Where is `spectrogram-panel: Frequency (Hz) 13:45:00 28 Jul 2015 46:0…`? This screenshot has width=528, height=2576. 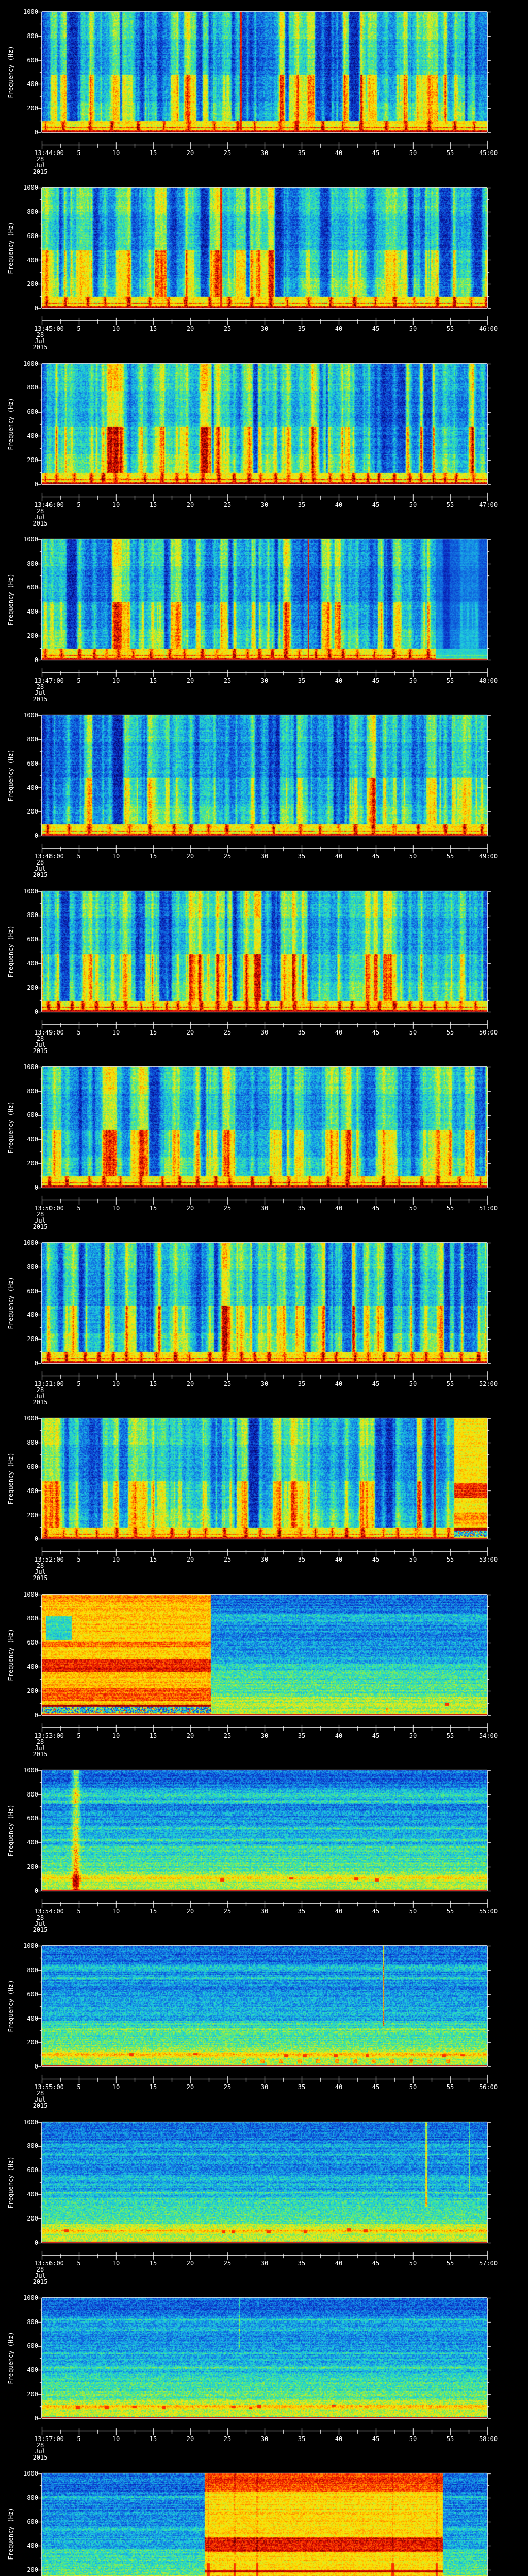 spectrogram-panel: Frequency (Hz) 13:45:00 28 Jul 2015 46:0… is located at coordinates (264, 264).